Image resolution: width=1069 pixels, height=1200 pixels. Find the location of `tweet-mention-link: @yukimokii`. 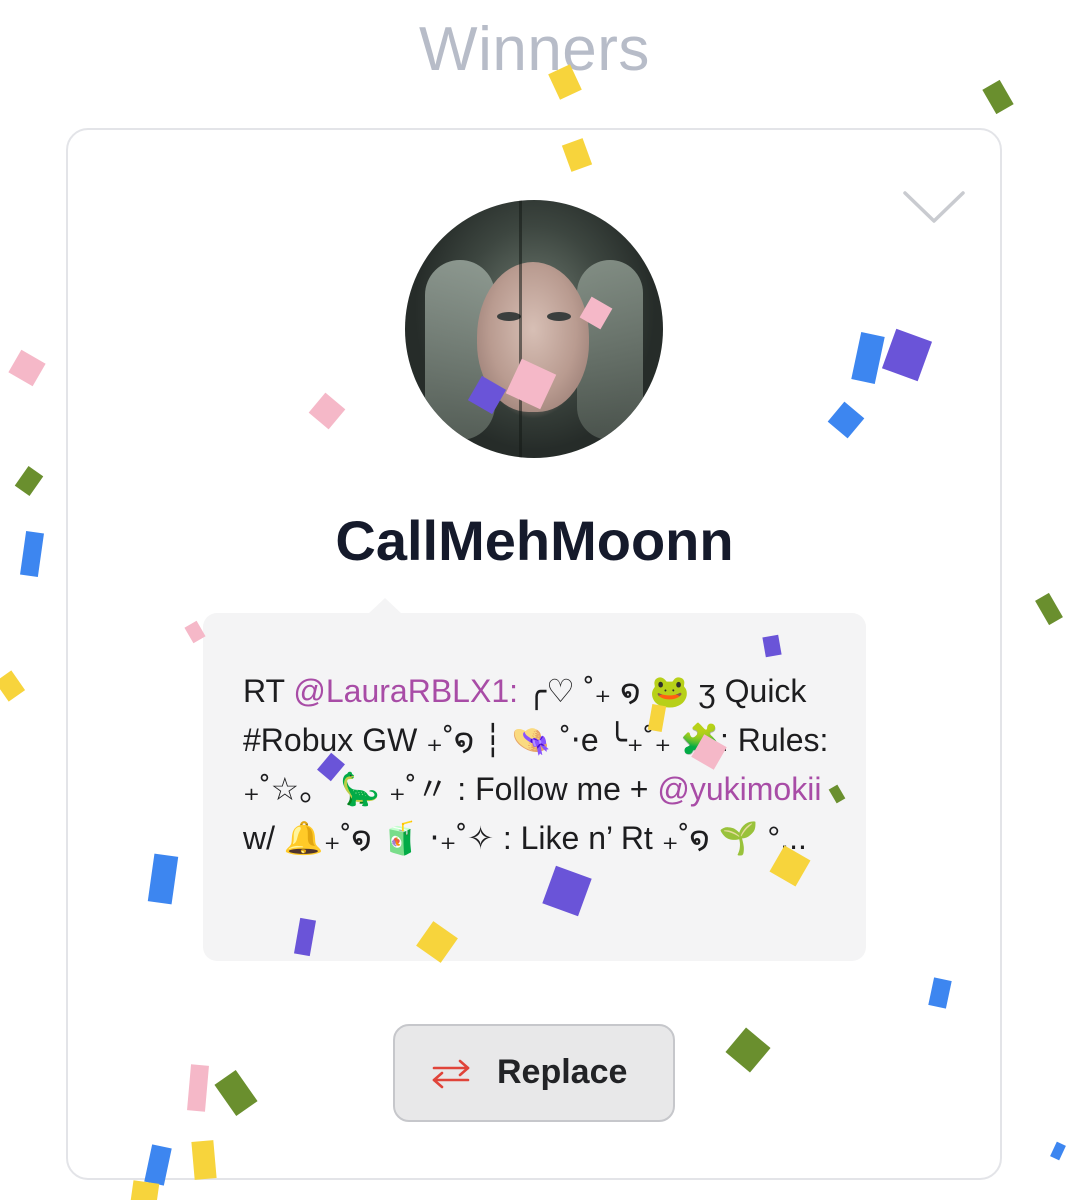

tweet-mention-link: @yukimokii is located at coordinates (739, 789).